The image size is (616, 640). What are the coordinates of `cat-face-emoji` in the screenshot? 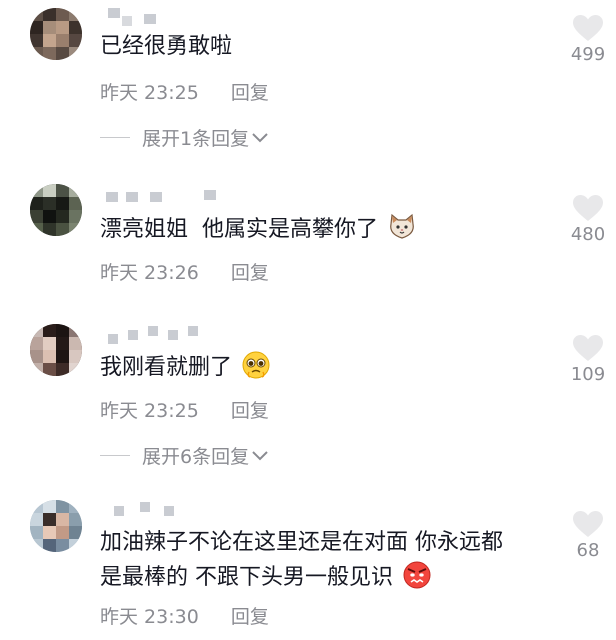 It's located at (402, 226).